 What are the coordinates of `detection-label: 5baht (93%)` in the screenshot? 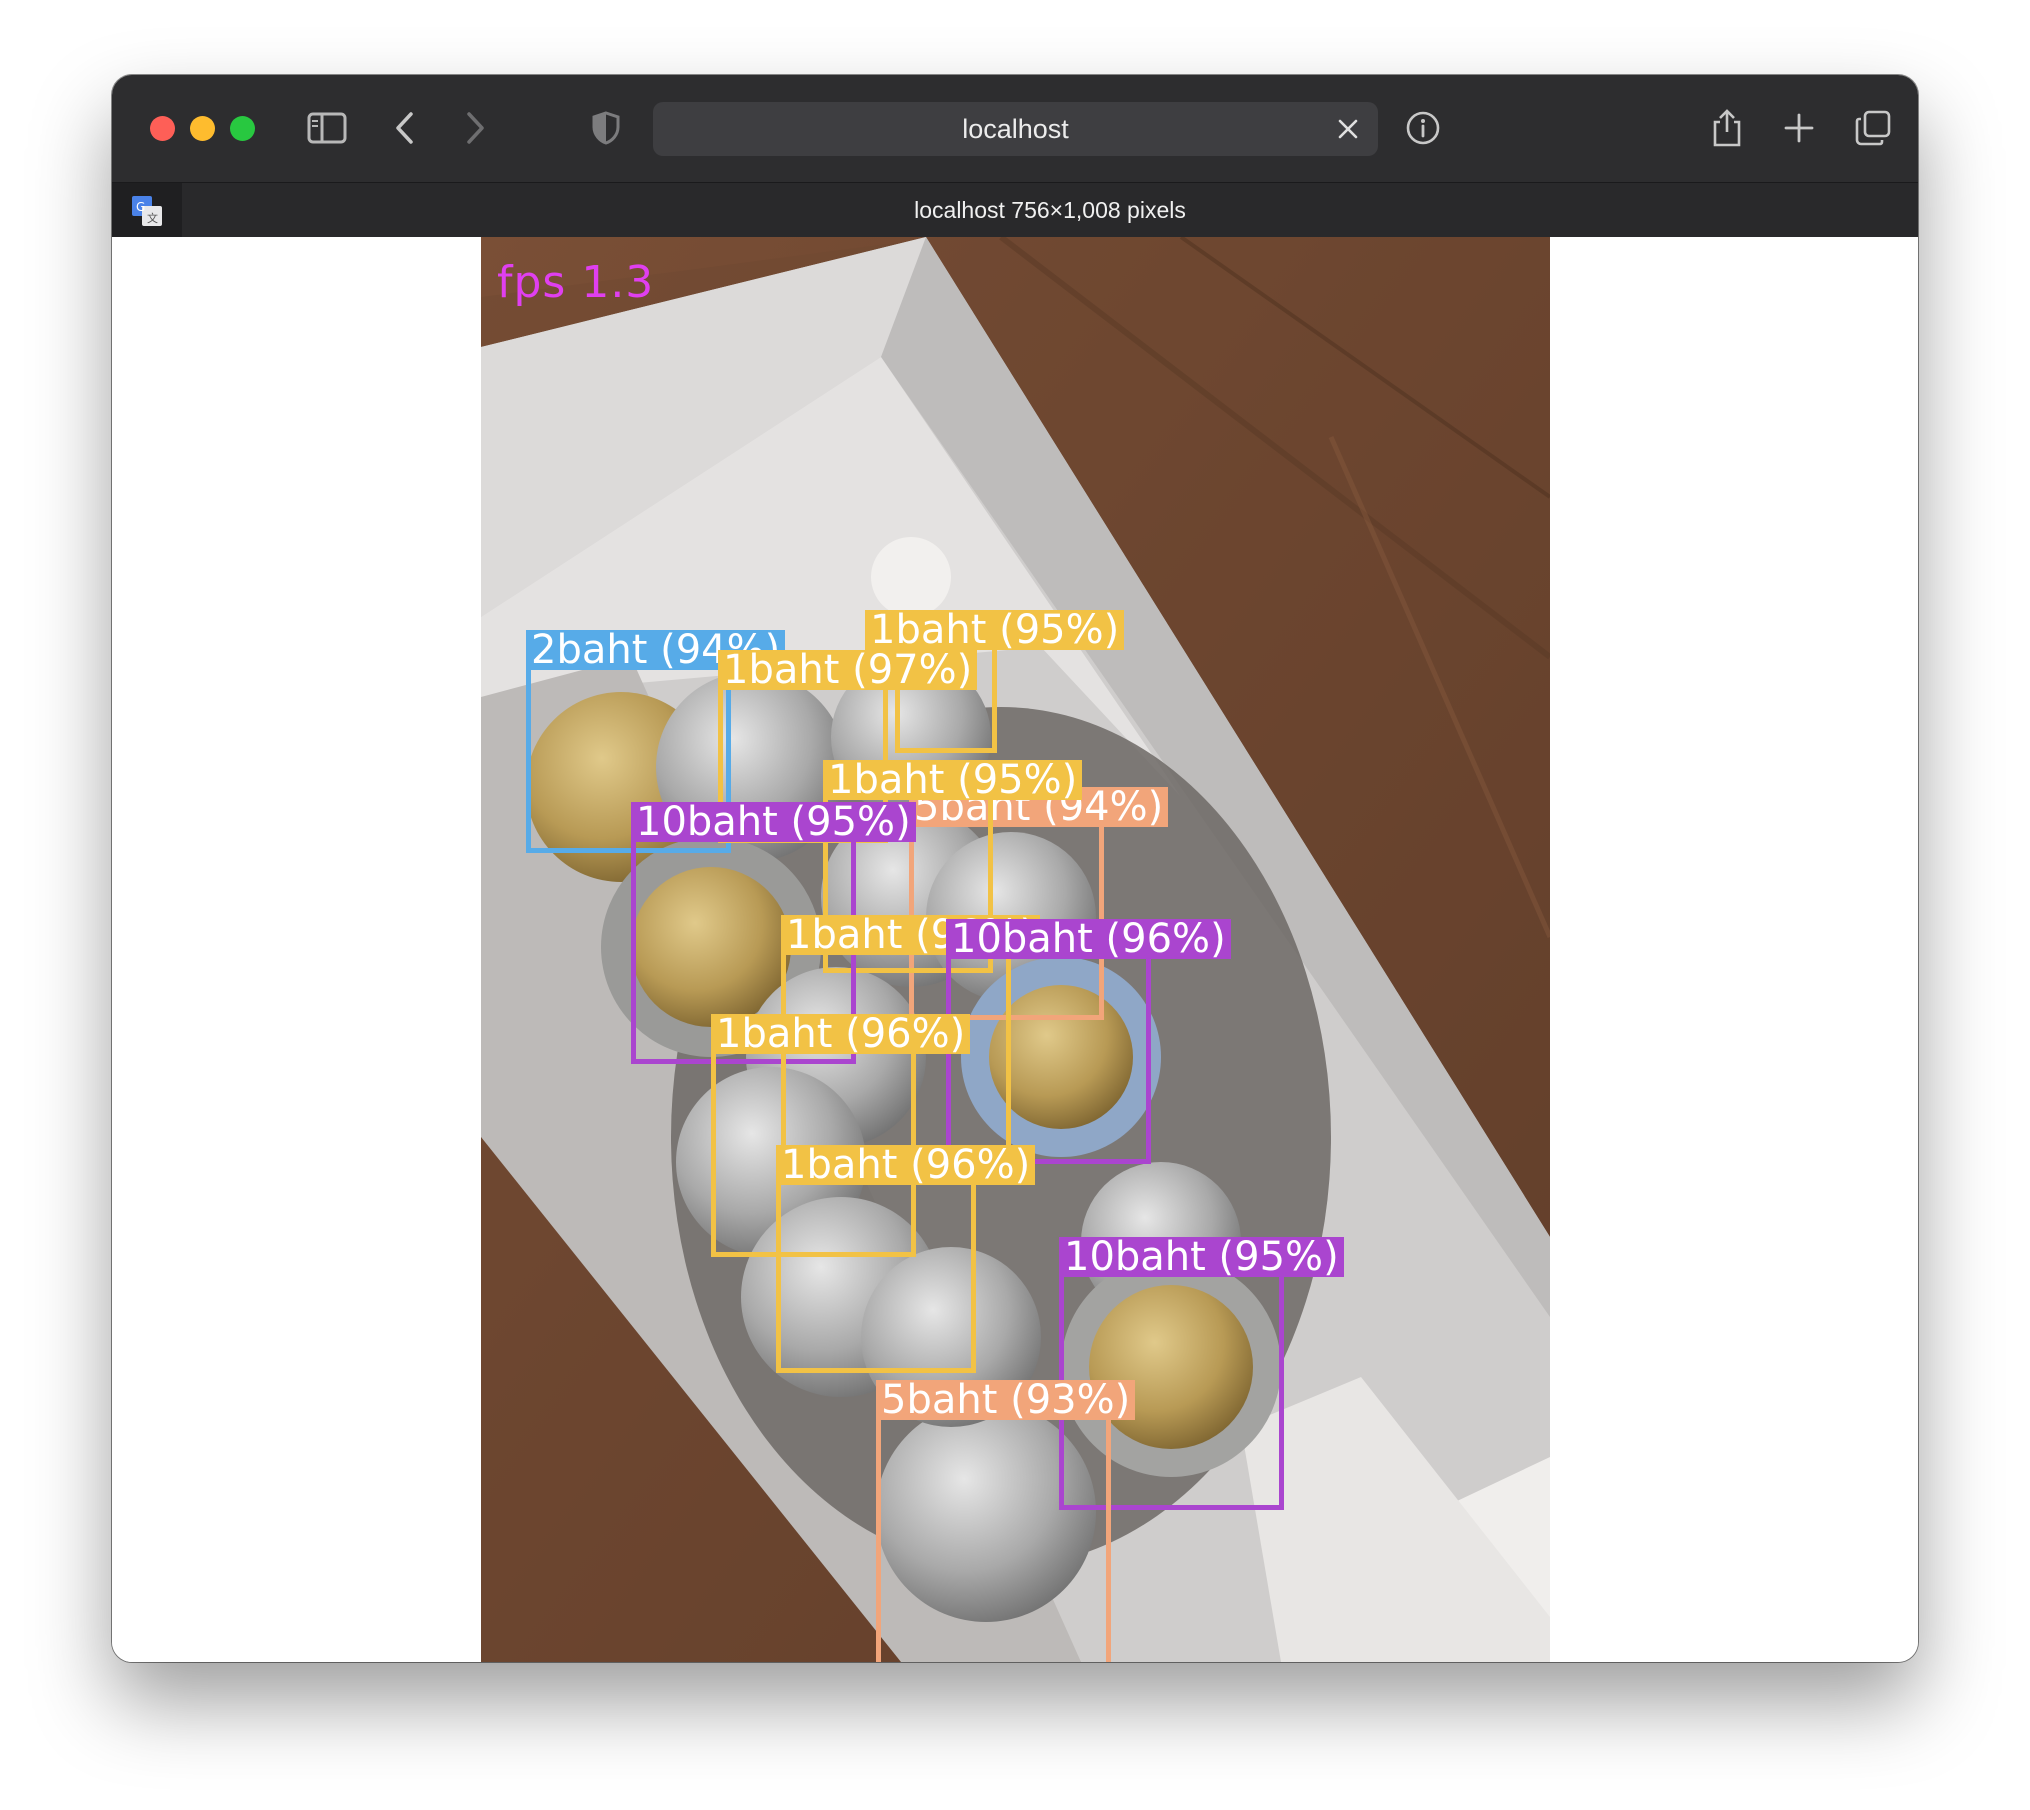 It's located at (1006, 1400).